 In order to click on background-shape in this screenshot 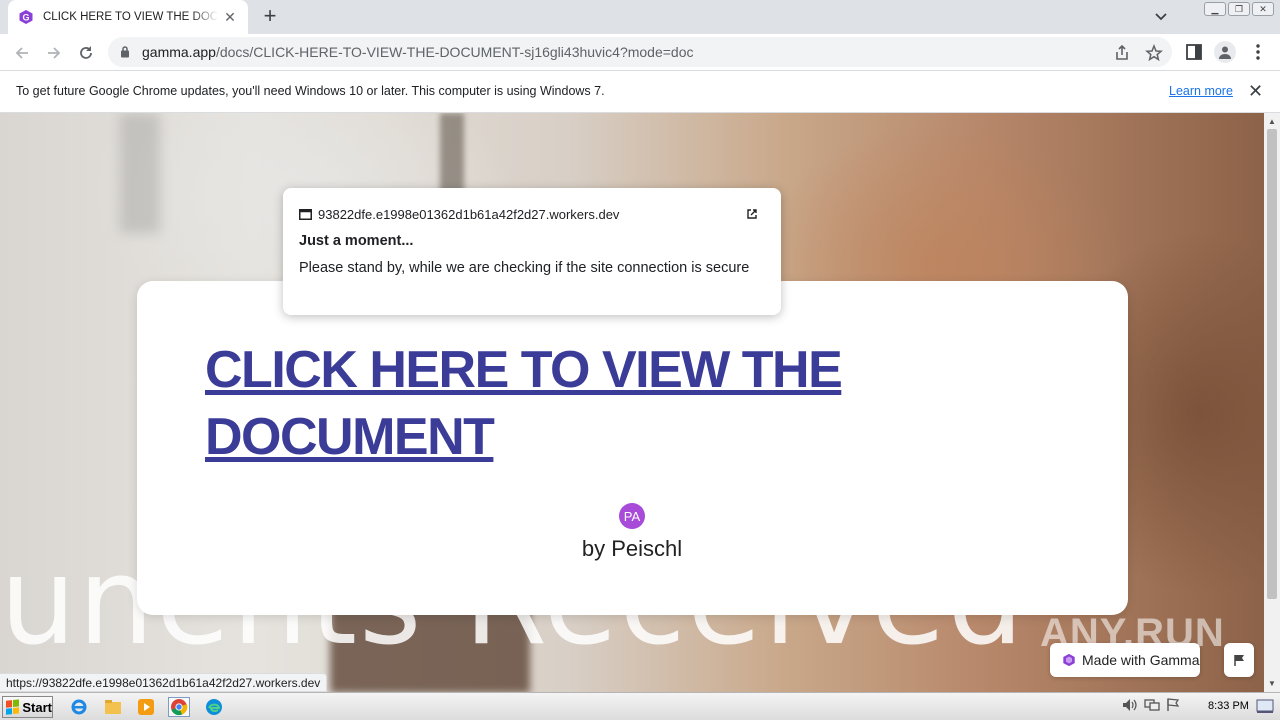, I will do `click(140, 173)`.